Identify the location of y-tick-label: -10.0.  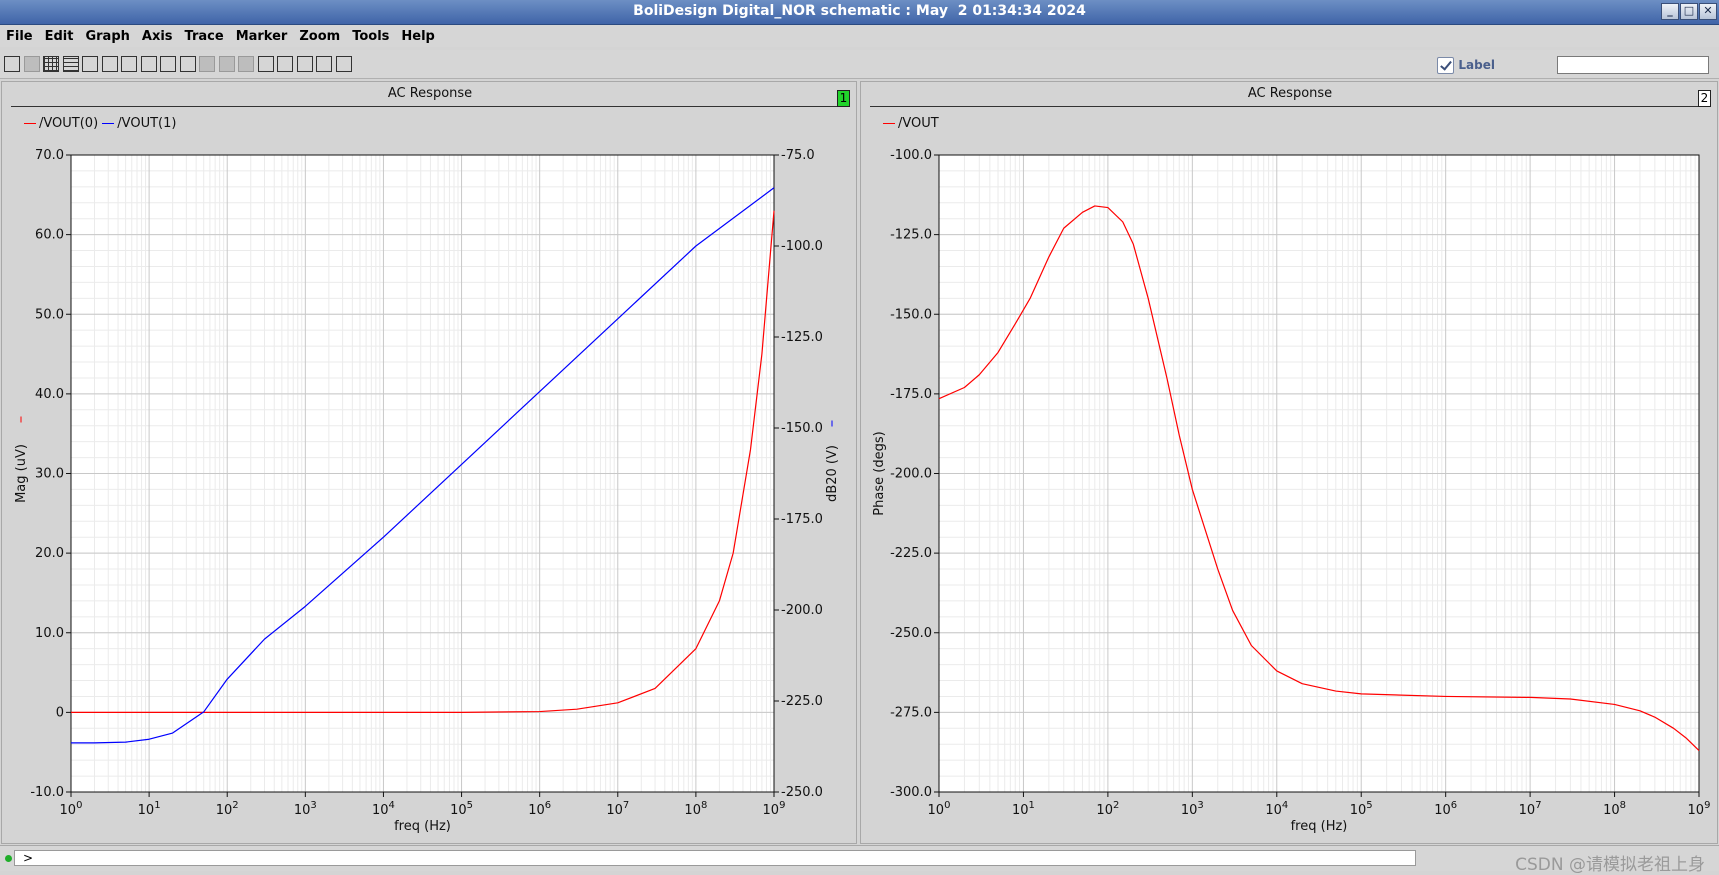
(47, 792).